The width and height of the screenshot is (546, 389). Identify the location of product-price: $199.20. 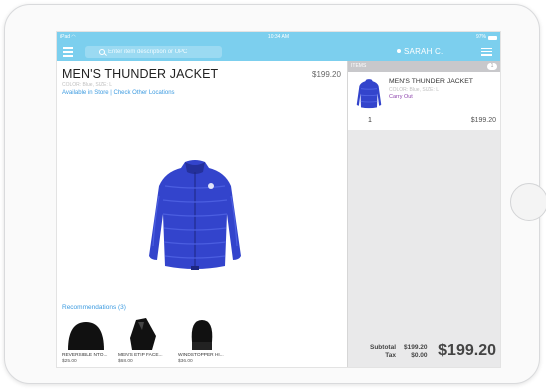
(326, 74).